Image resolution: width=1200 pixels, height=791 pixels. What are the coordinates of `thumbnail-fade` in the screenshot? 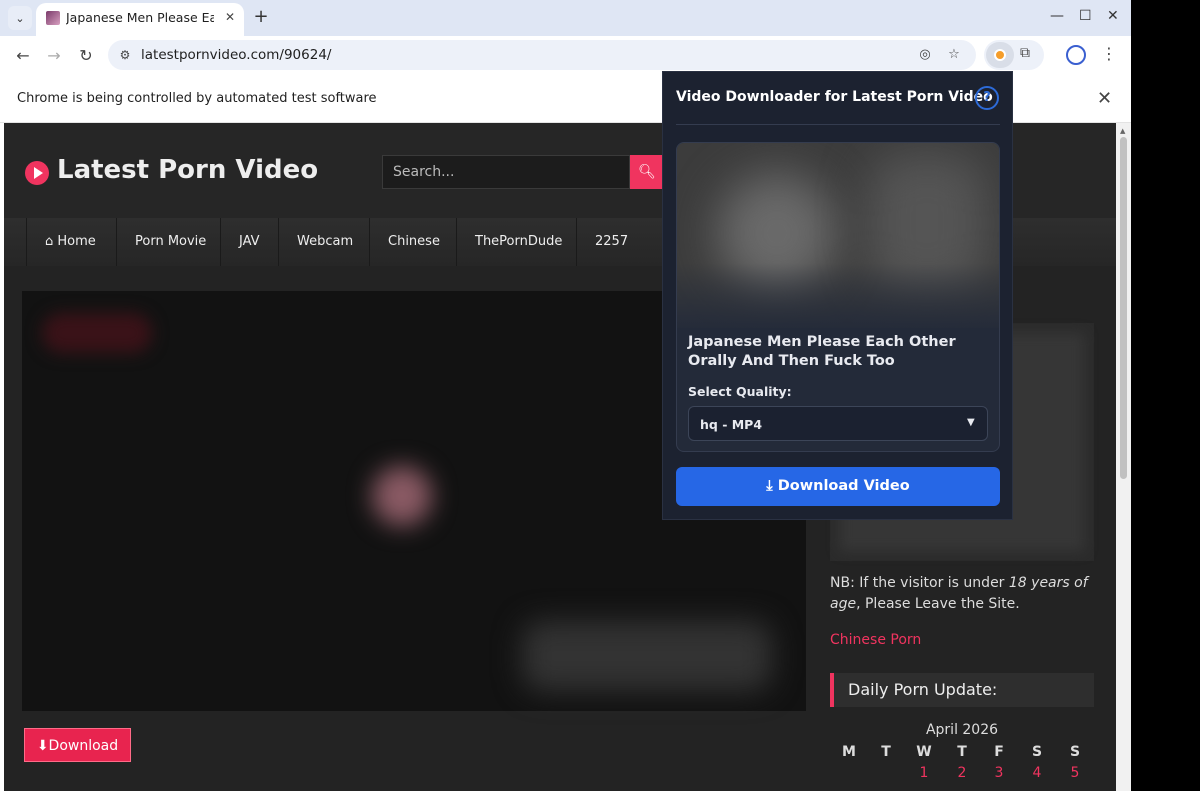 It's located at (838, 298).